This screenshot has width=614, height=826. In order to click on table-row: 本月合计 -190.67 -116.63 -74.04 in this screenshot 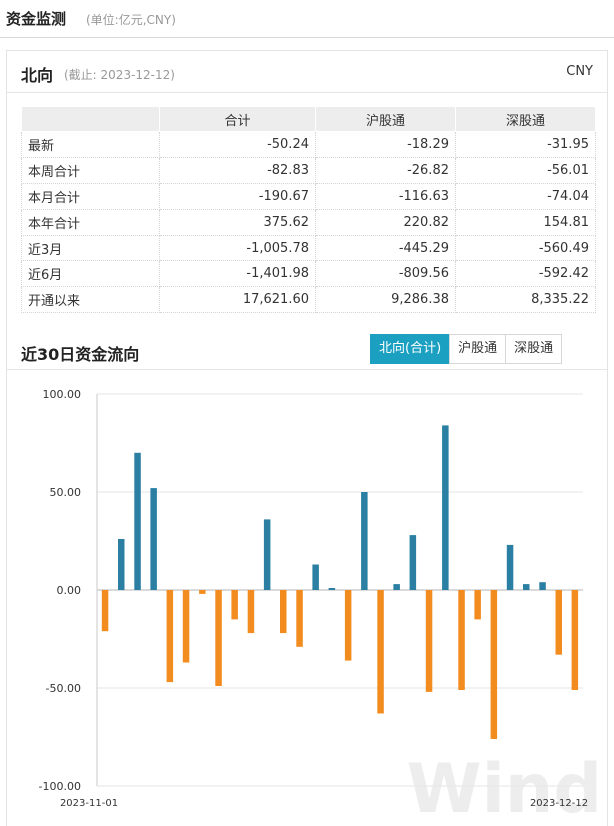, I will do `click(308, 196)`.